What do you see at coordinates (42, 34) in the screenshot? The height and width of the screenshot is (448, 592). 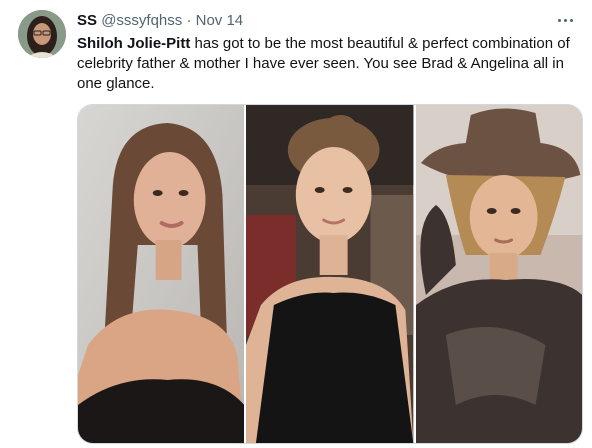 I see `user-avatar` at bounding box center [42, 34].